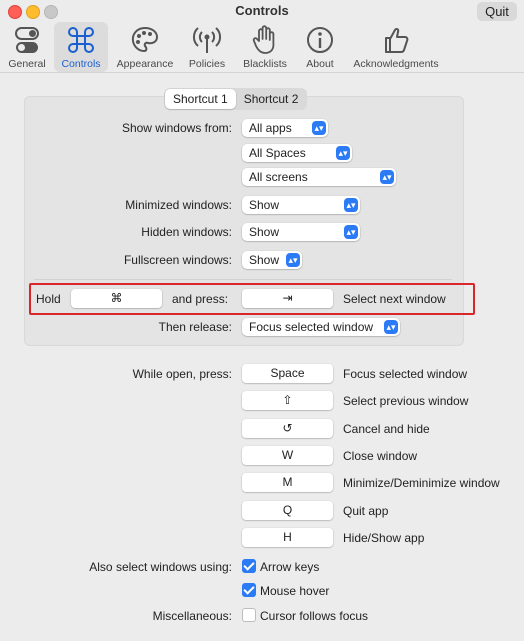 The image size is (524, 641). Describe the element at coordinates (311, 327) in the screenshot. I see `then-release-value: Focus selected window` at that location.